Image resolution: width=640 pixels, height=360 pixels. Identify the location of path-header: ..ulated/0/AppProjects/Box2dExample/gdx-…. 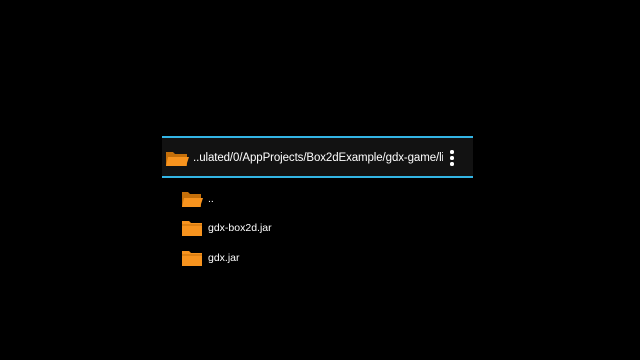
(317, 157).